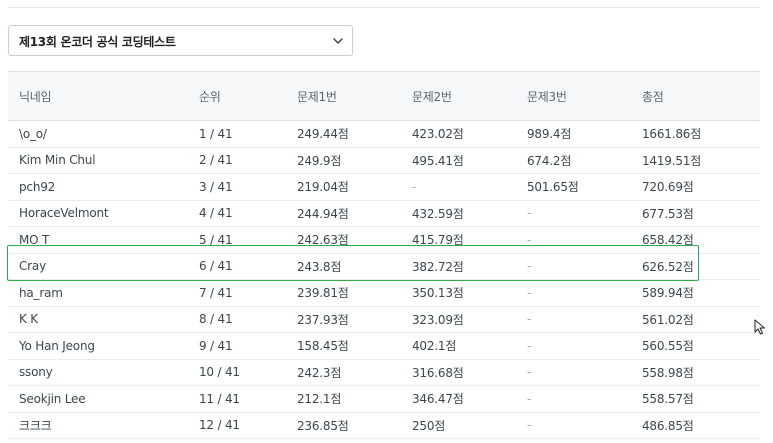  What do you see at coordinates (458, 96) in the screenshot?
I see `column-header-problem-2: 문제2번` at bounding box center [458, 96].